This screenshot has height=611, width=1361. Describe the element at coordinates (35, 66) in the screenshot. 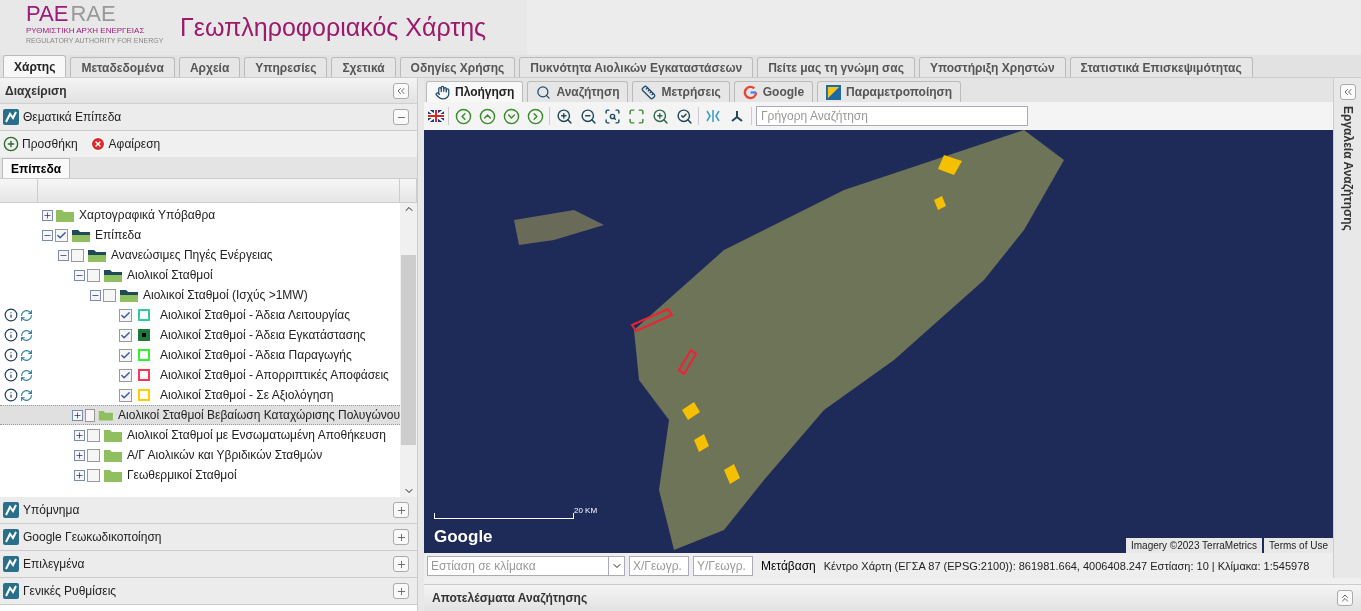

I see `main-tab: Χάρτης` at that location.